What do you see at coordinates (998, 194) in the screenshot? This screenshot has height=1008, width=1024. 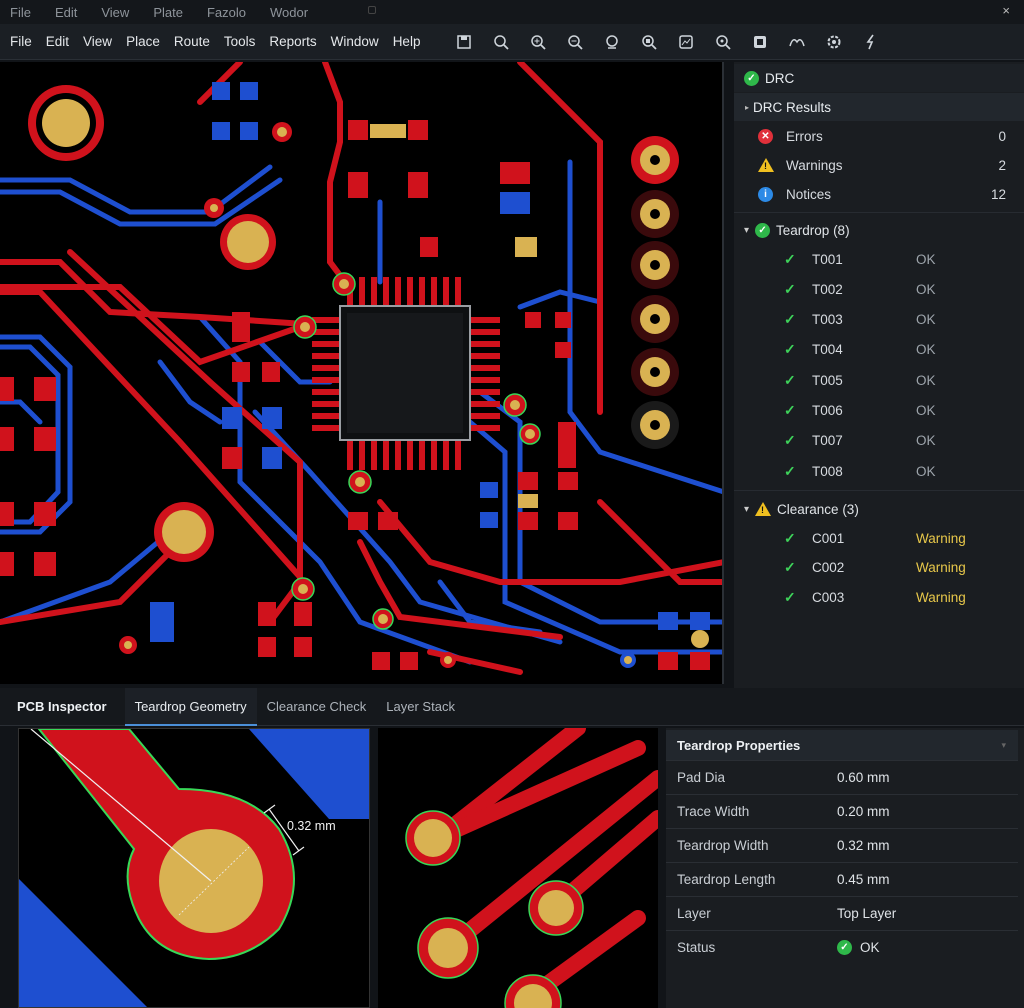 I see `notices-count: 12` at bounding box center [998, 194].